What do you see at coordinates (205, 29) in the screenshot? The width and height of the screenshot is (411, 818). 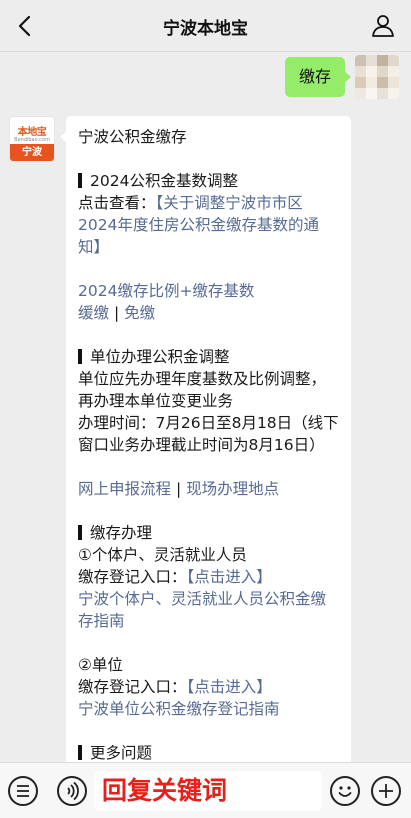 I see `chat-title: 宁波本地宝` at bounding box center [205, 29].